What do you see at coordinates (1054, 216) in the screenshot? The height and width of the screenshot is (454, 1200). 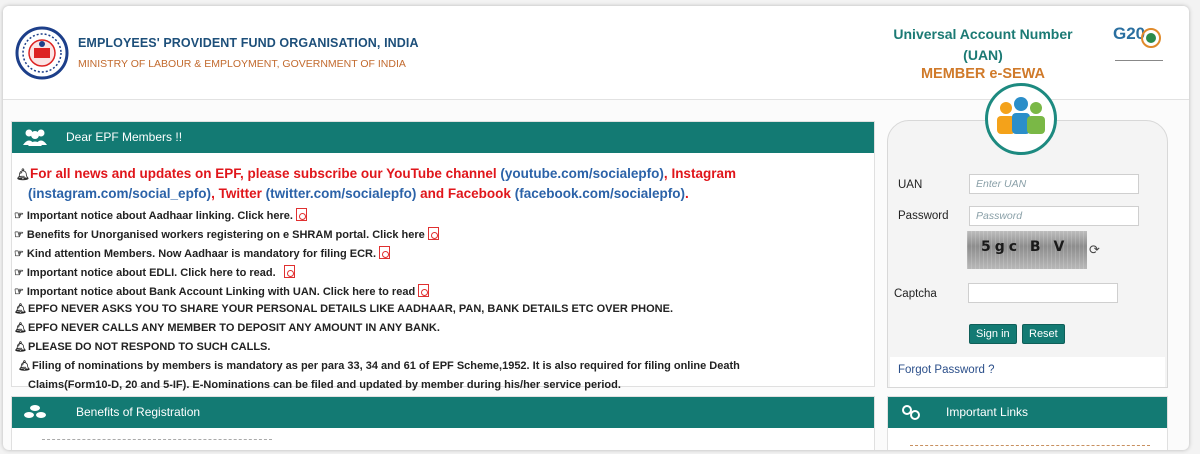 I see `password-input` at bounding box center [1054, 216].